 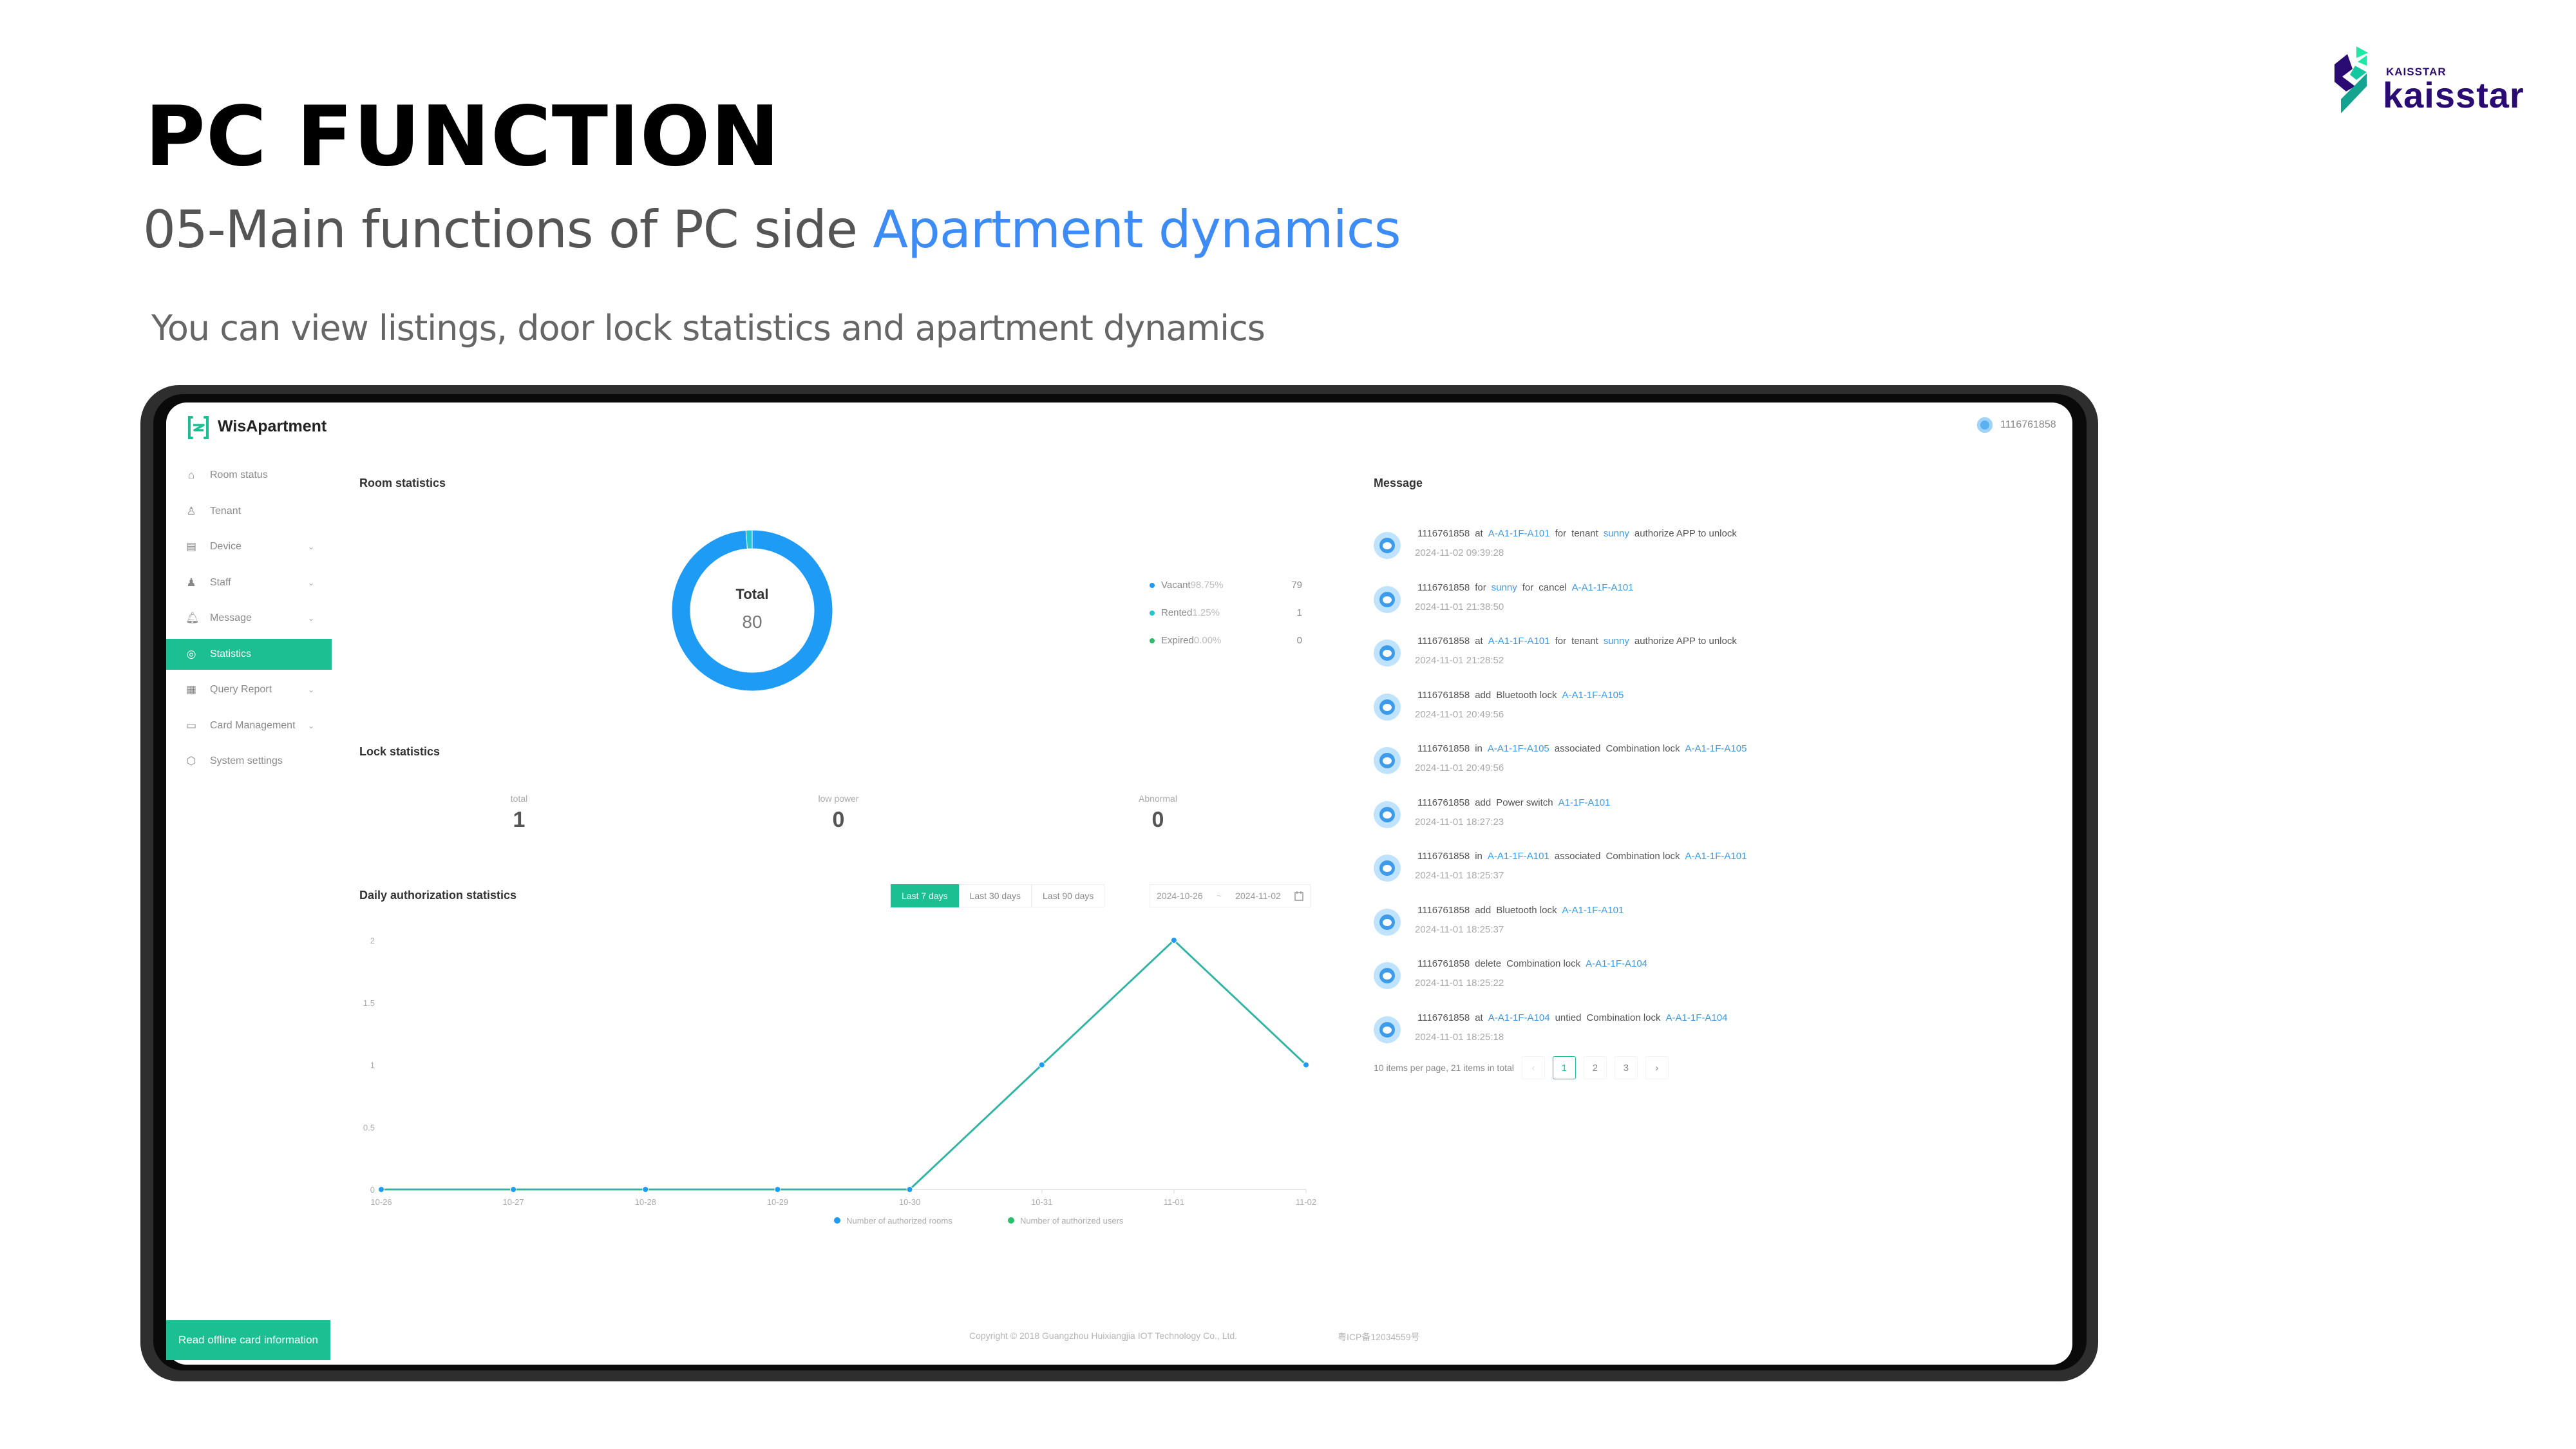 What do you see at coordinates (1459, 822) in the screenshot?
I see `message-timestamp: 2024-11-01 18:27:23` at bounding box center [1459, 822].